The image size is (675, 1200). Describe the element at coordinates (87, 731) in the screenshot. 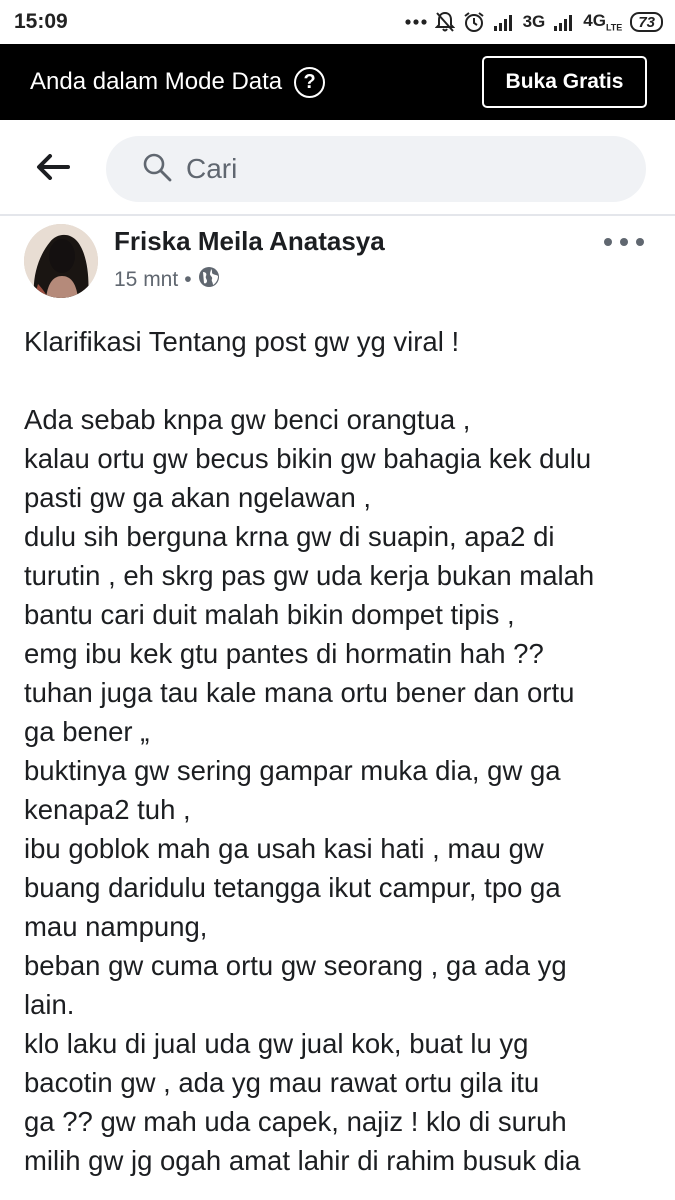

I see `post-line: ga bener „` at that location.